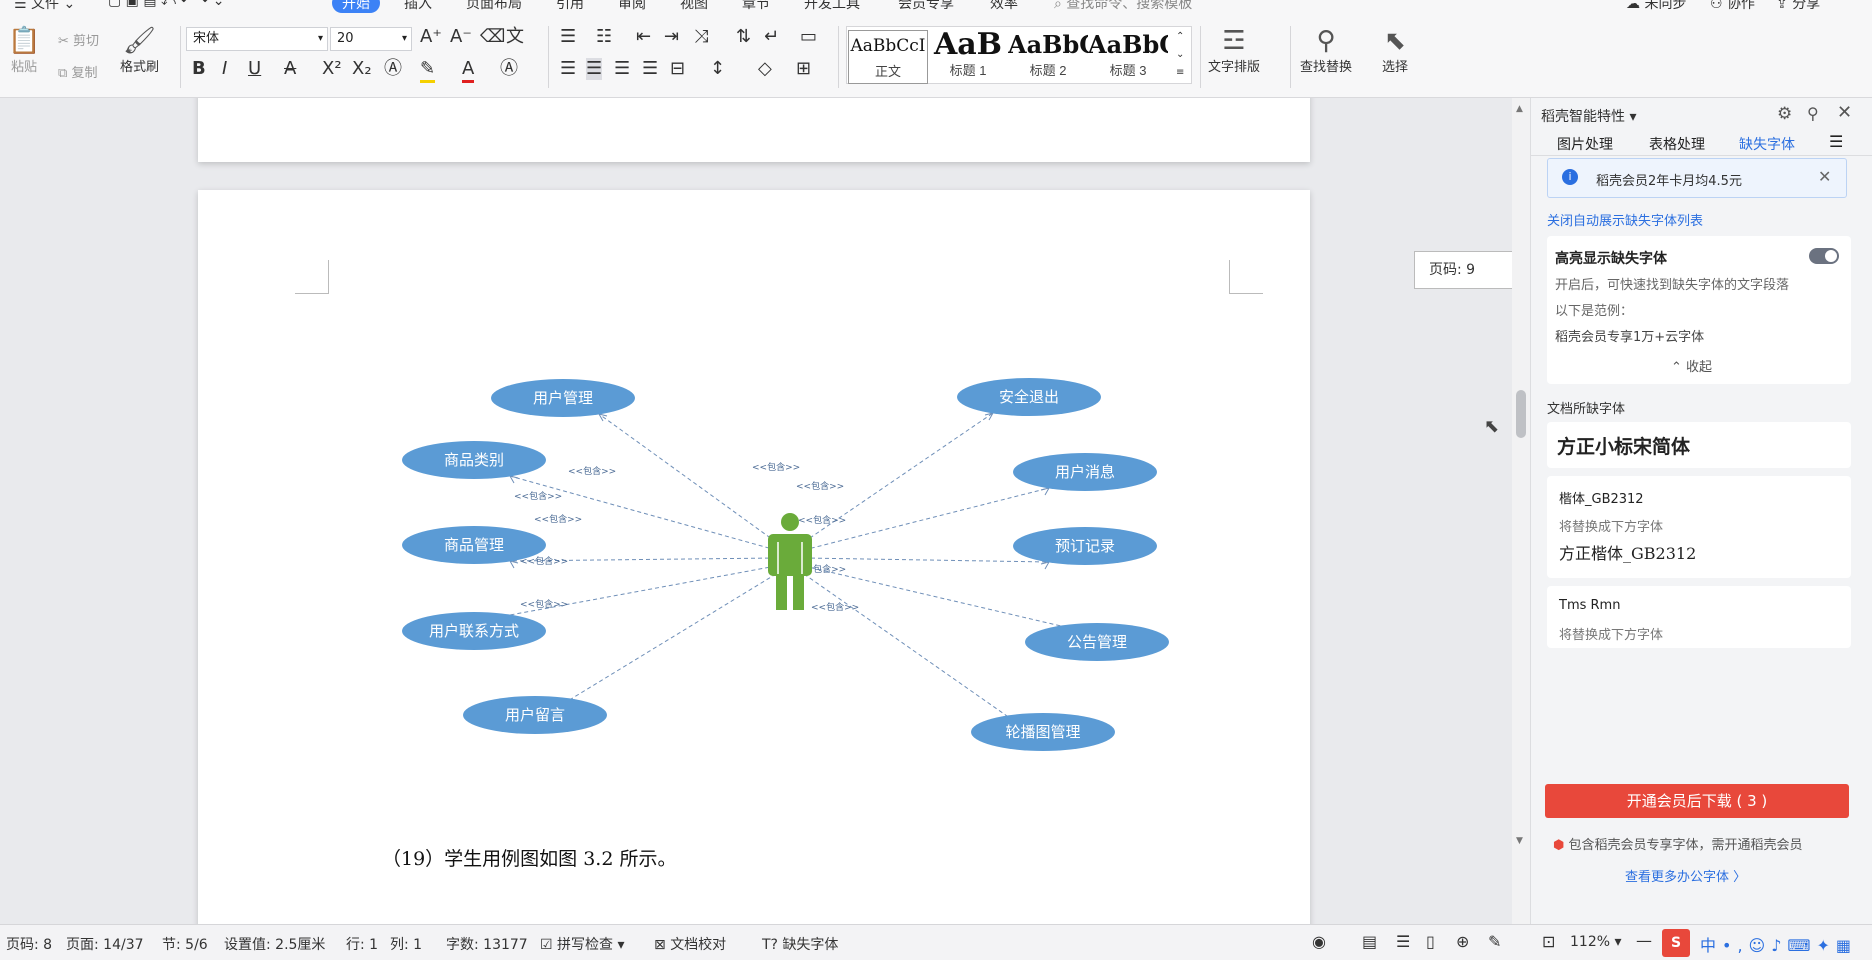 The height and width of the screenshot is (960, 1872). I want to click on font-shrink-icon: A⁻, so click(461, 37).